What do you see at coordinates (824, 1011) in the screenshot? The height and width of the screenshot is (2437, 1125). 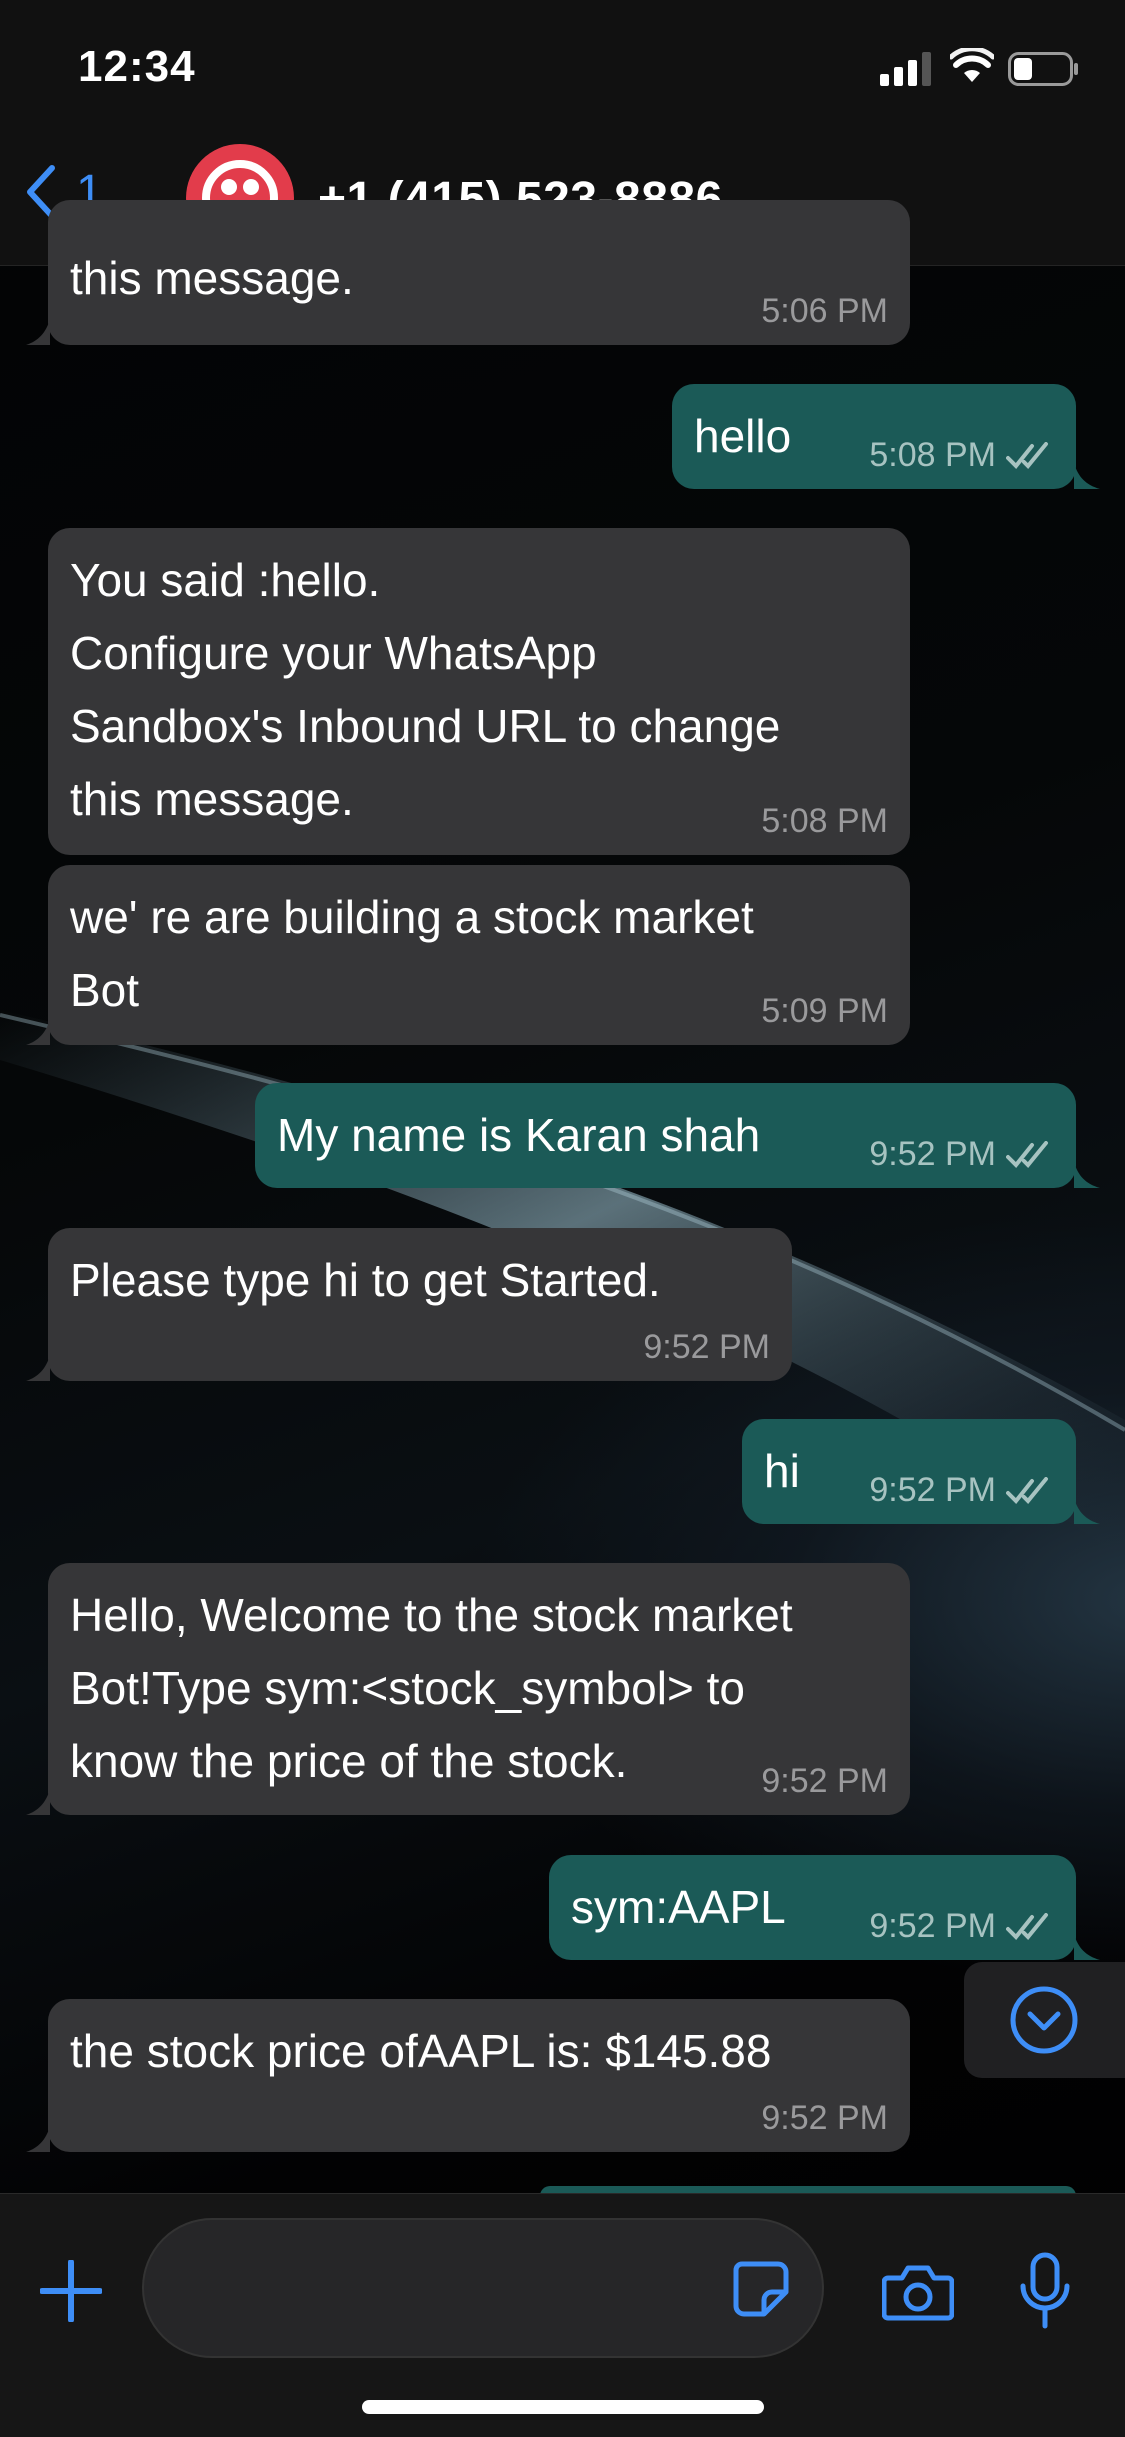 I see `message-time: 5:09 PM` at bounding box center [824, 1011].